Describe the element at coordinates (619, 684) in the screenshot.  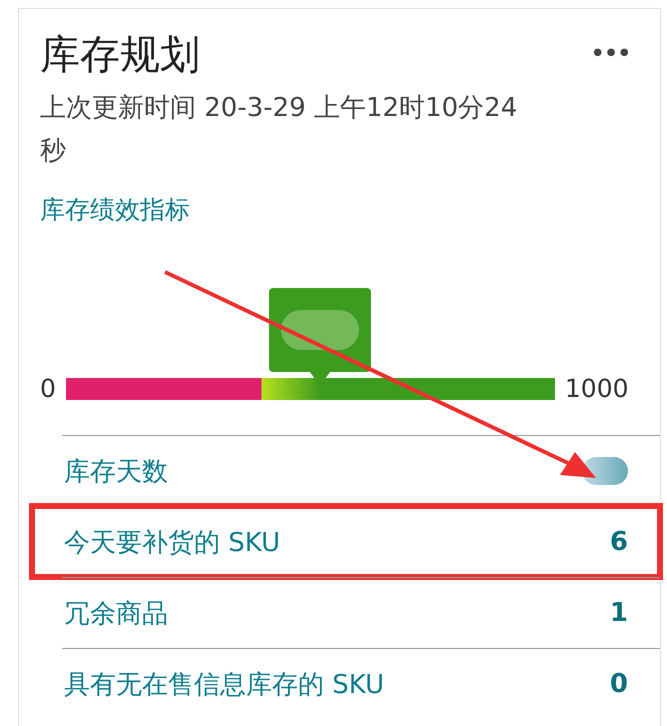
I see `metric-value: 0` at that location.